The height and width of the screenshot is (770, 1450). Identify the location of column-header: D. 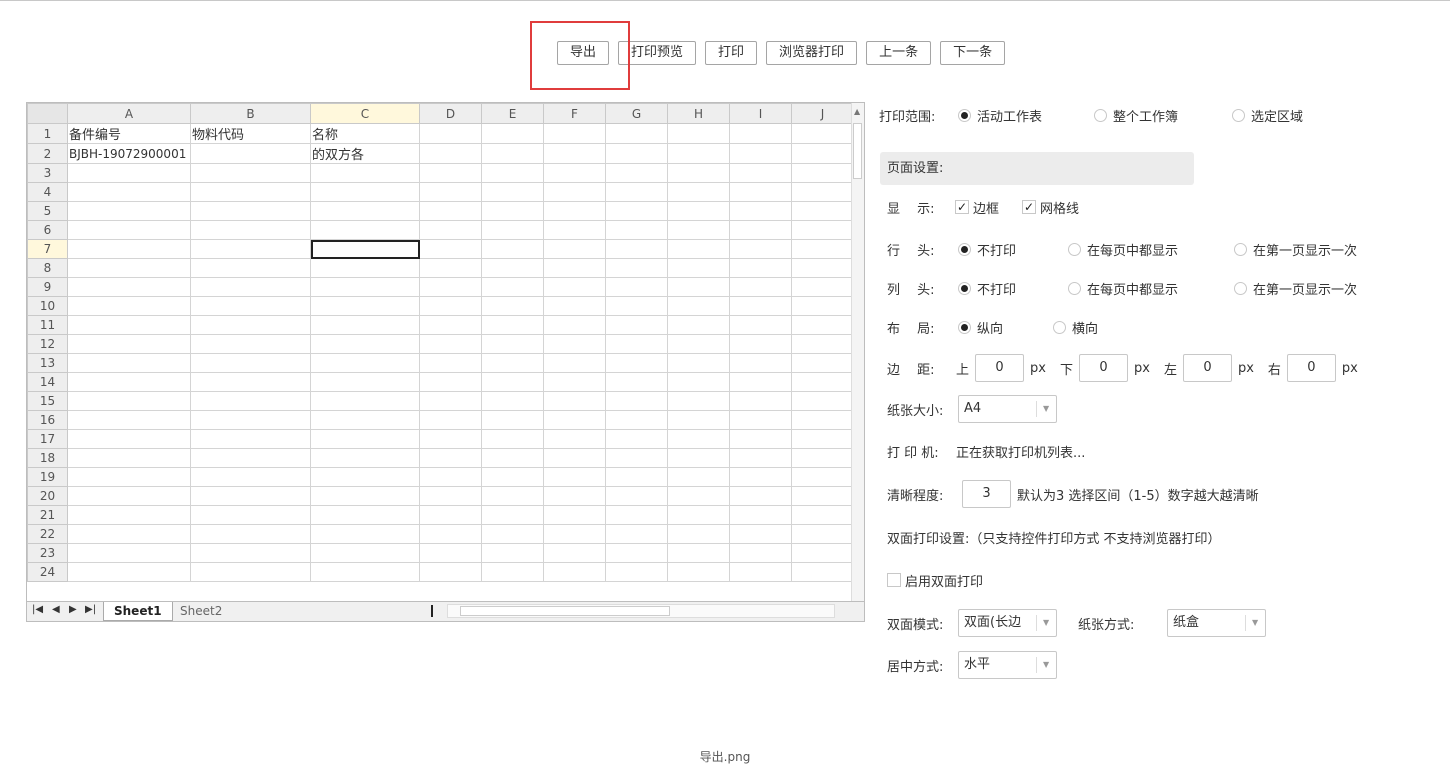
(450, 113).